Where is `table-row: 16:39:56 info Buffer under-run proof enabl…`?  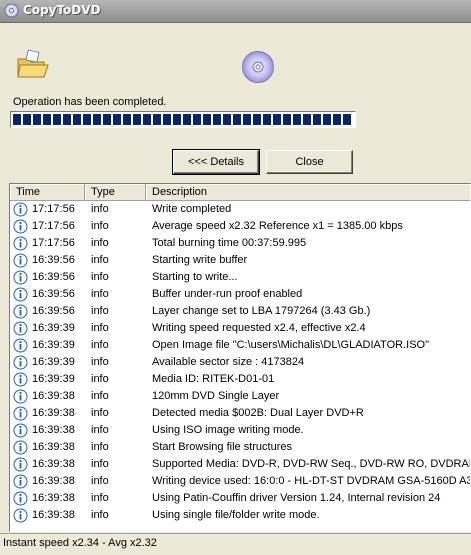 table-row: 16:39:56 info Buffer under-run proof enabl… is located at coordinates (240, 294).